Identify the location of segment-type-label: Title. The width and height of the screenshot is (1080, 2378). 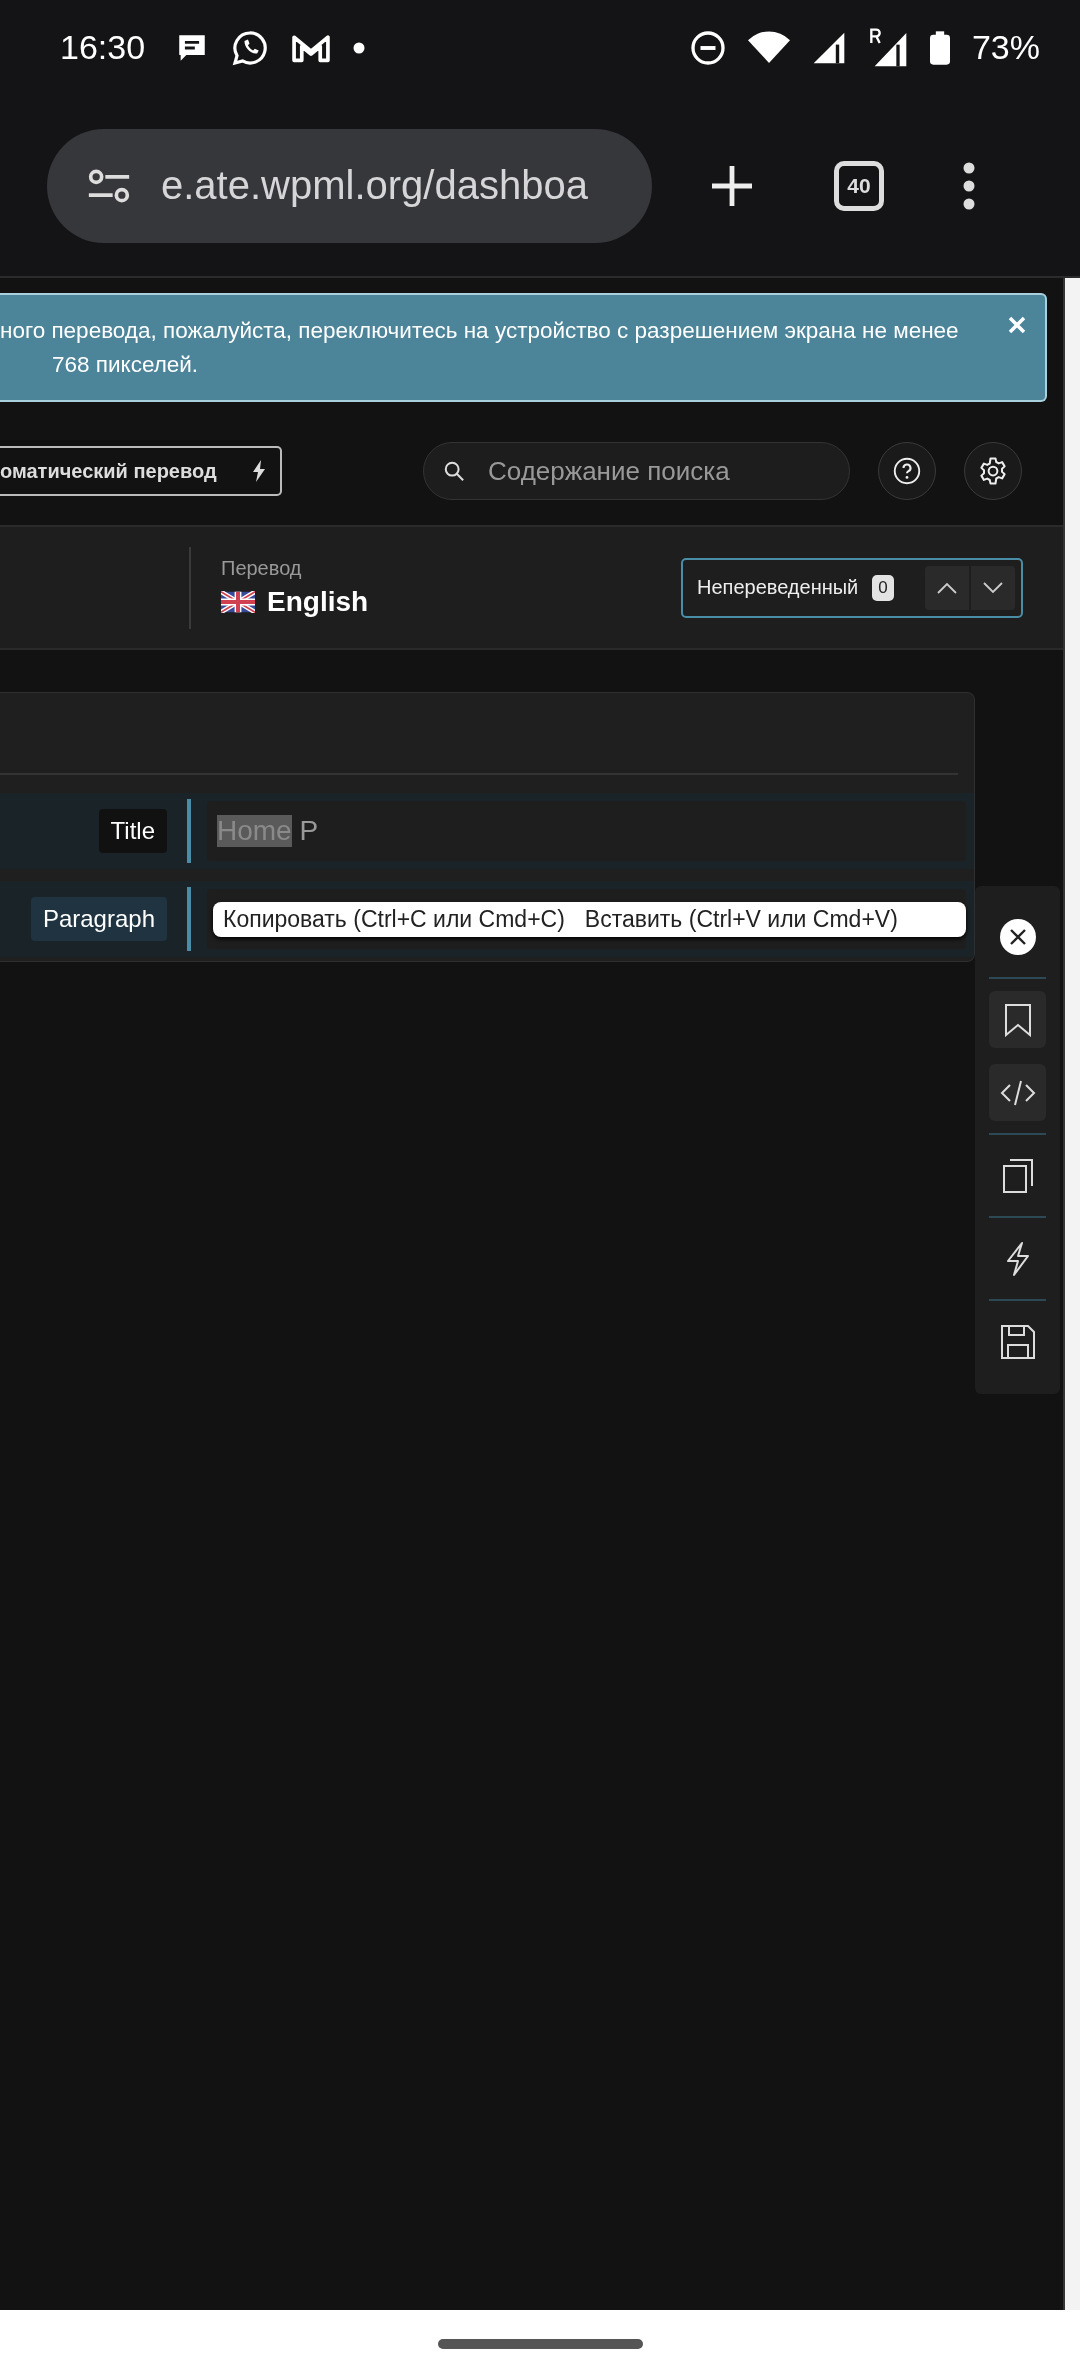
(132, 831).